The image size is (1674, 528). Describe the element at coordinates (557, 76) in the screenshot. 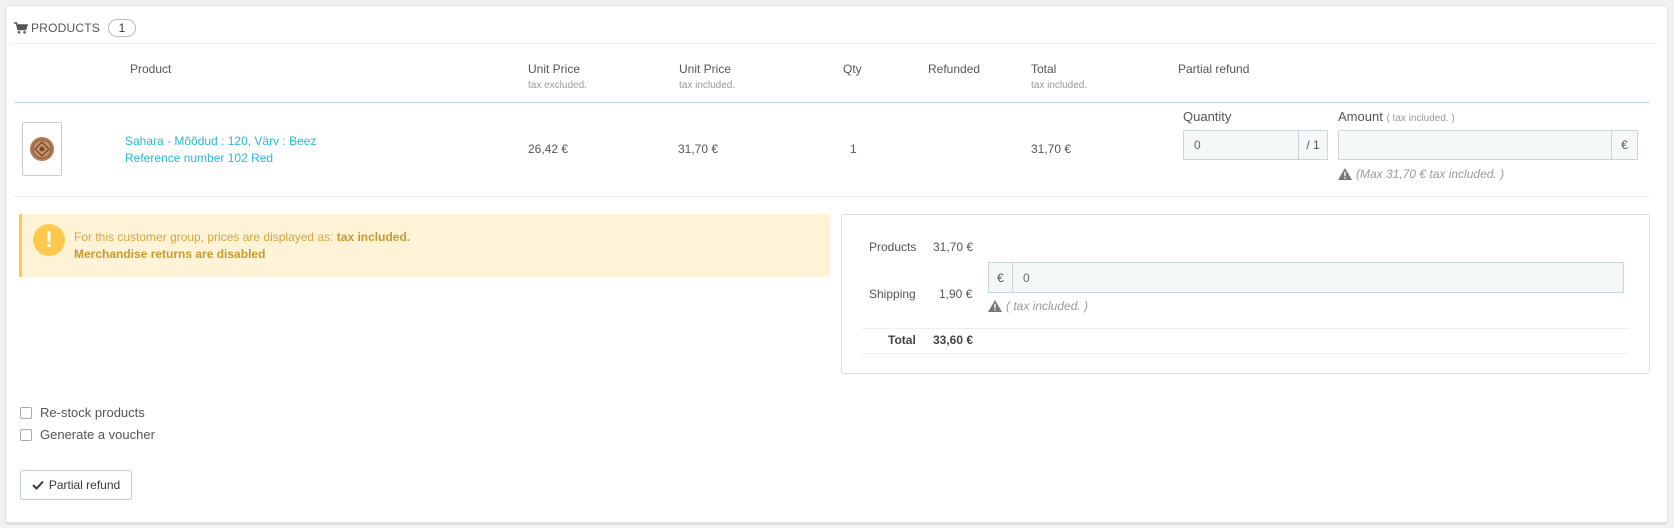

I see `header-unit-price-excl: Unit Price tax excluded.` at that location.